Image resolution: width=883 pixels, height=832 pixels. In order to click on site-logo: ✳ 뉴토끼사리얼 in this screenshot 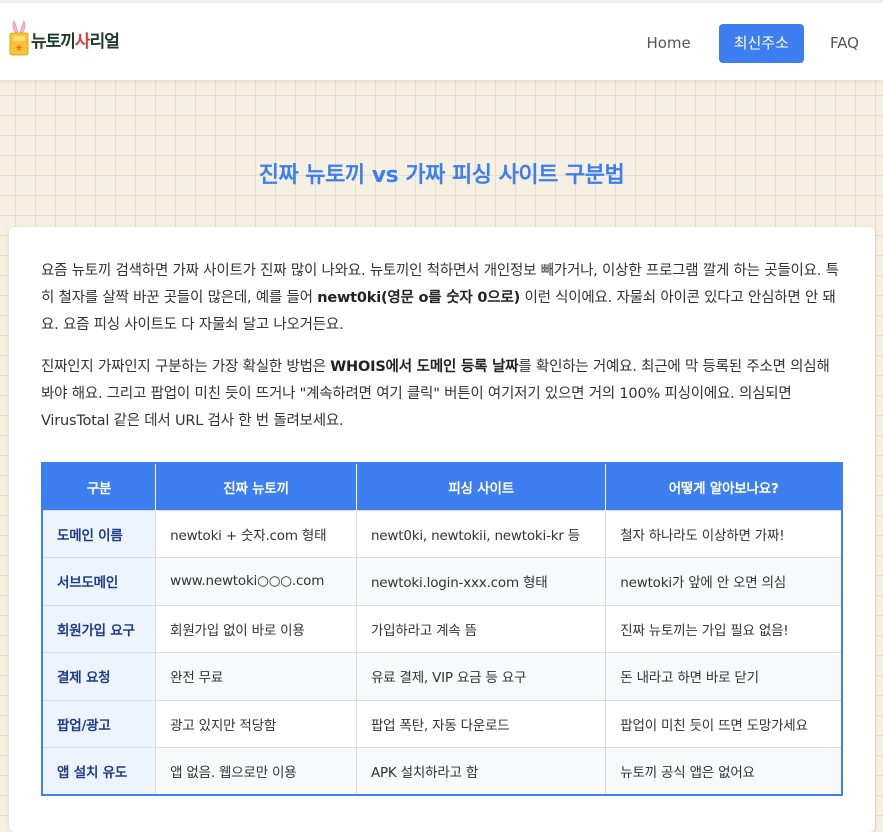, I will do `click(64, 39)`.